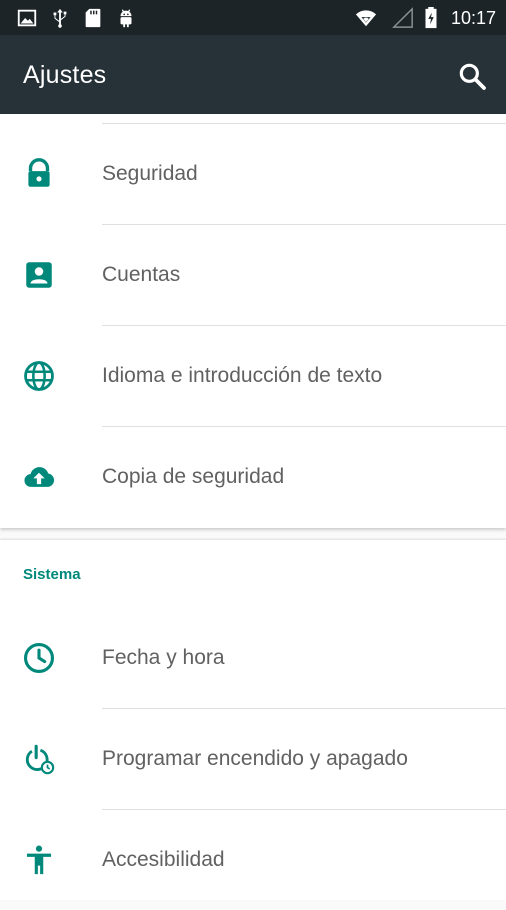  Describe the element at coordinates (150, 173) in the screenshot. I see `settings-item-label: Seguridad` at that location.